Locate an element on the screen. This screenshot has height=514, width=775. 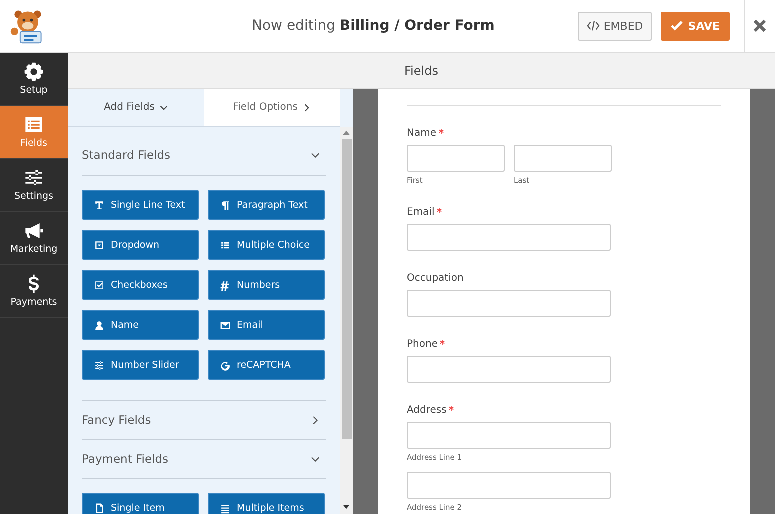
field-label: Phone is located at coordinates (422, 344).